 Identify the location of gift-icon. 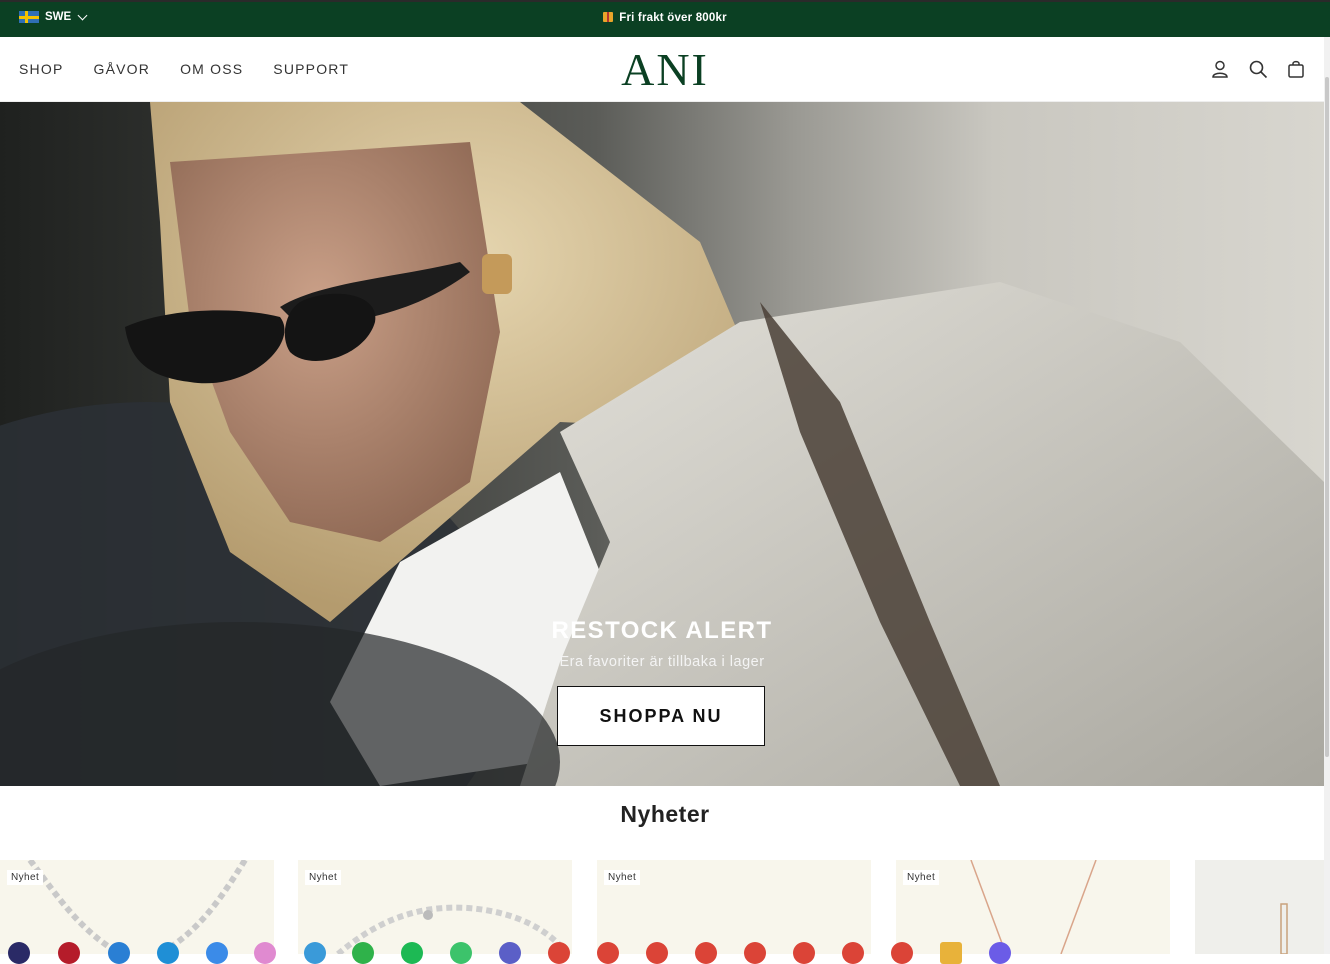
(608, 17).